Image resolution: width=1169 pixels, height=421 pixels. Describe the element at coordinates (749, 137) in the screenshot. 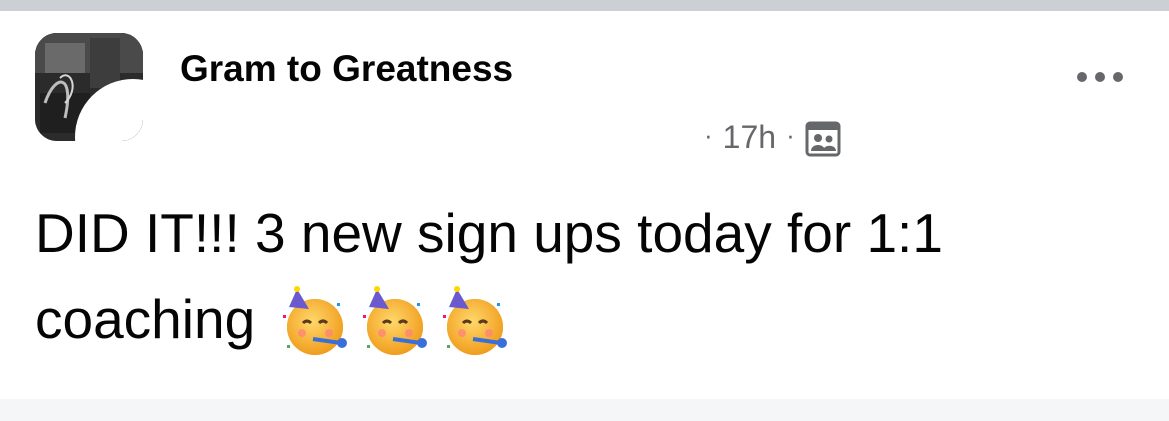

I see `post-timestamp: 17h` at that location.